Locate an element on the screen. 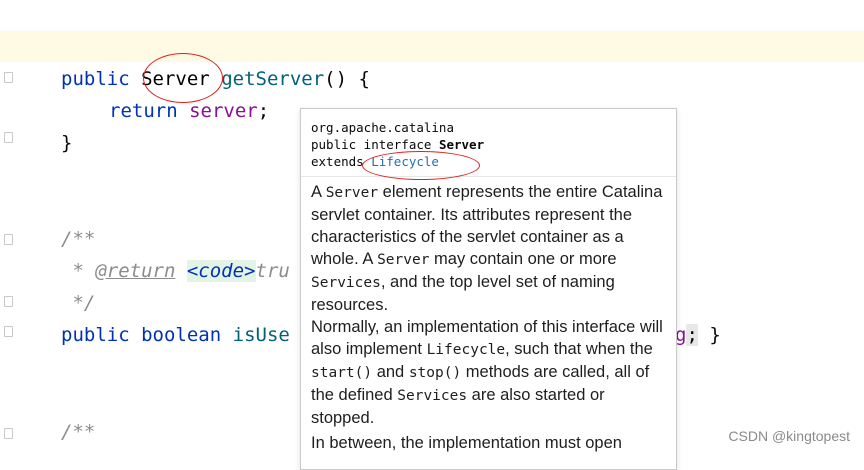 This screenshot has height=470, width=864. javadoc-return-line: * @return <code>tru is located at coordinates (175, 271).